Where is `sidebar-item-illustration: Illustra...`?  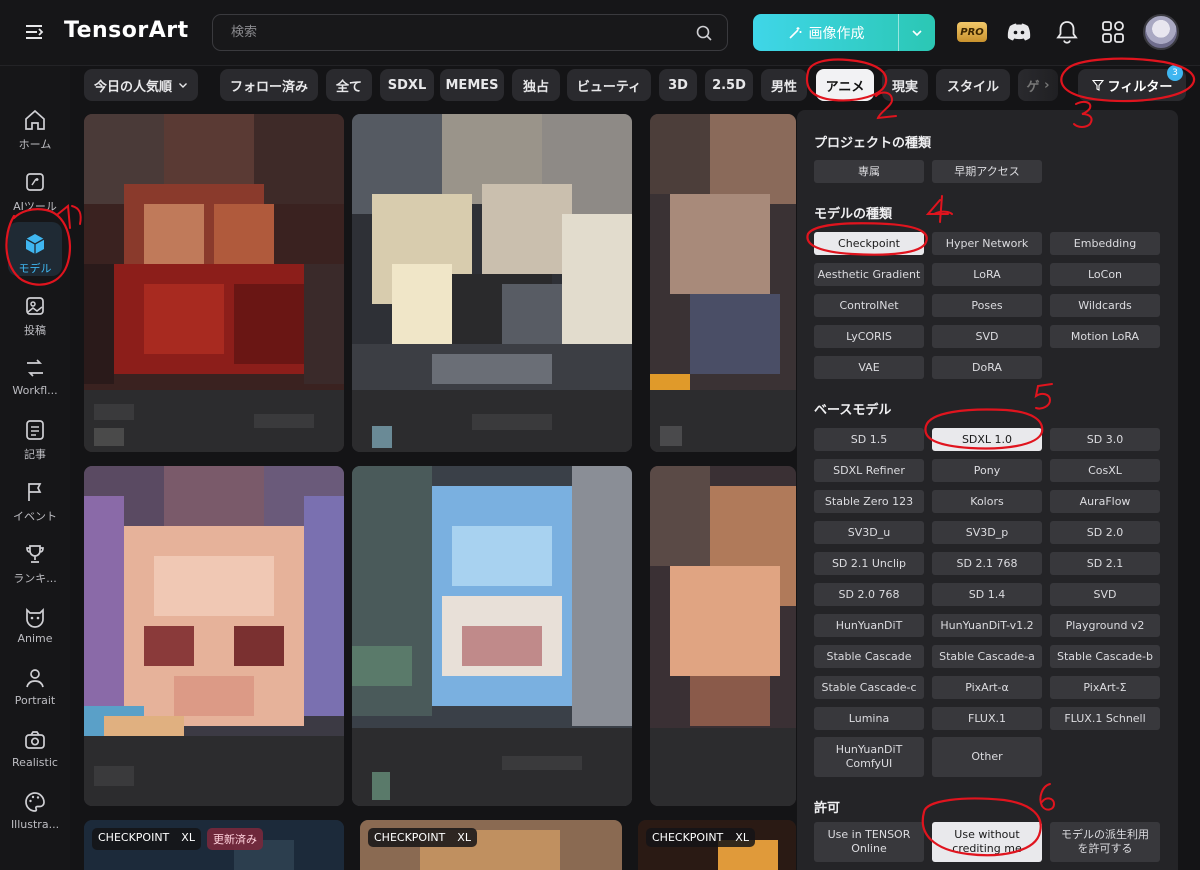 sidebar-item-illustration: Illustra... is located at coordinates (35, 816).